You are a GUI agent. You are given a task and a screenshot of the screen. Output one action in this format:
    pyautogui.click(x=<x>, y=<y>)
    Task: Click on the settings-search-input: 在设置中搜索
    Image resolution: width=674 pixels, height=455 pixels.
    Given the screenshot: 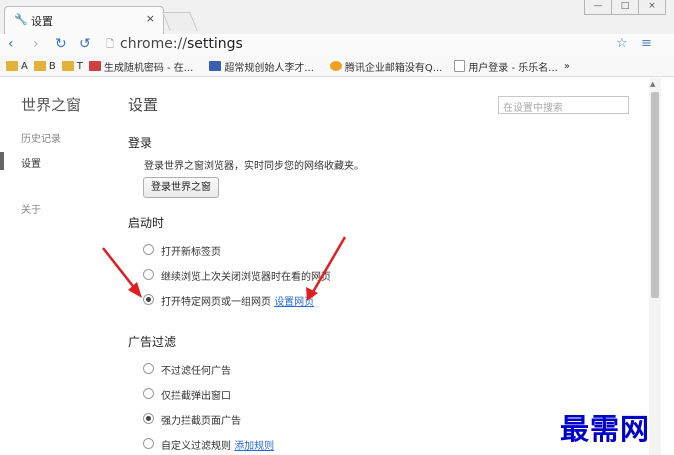 What is the action you would take?
    pyautogui.click(x=563, y=105)
    